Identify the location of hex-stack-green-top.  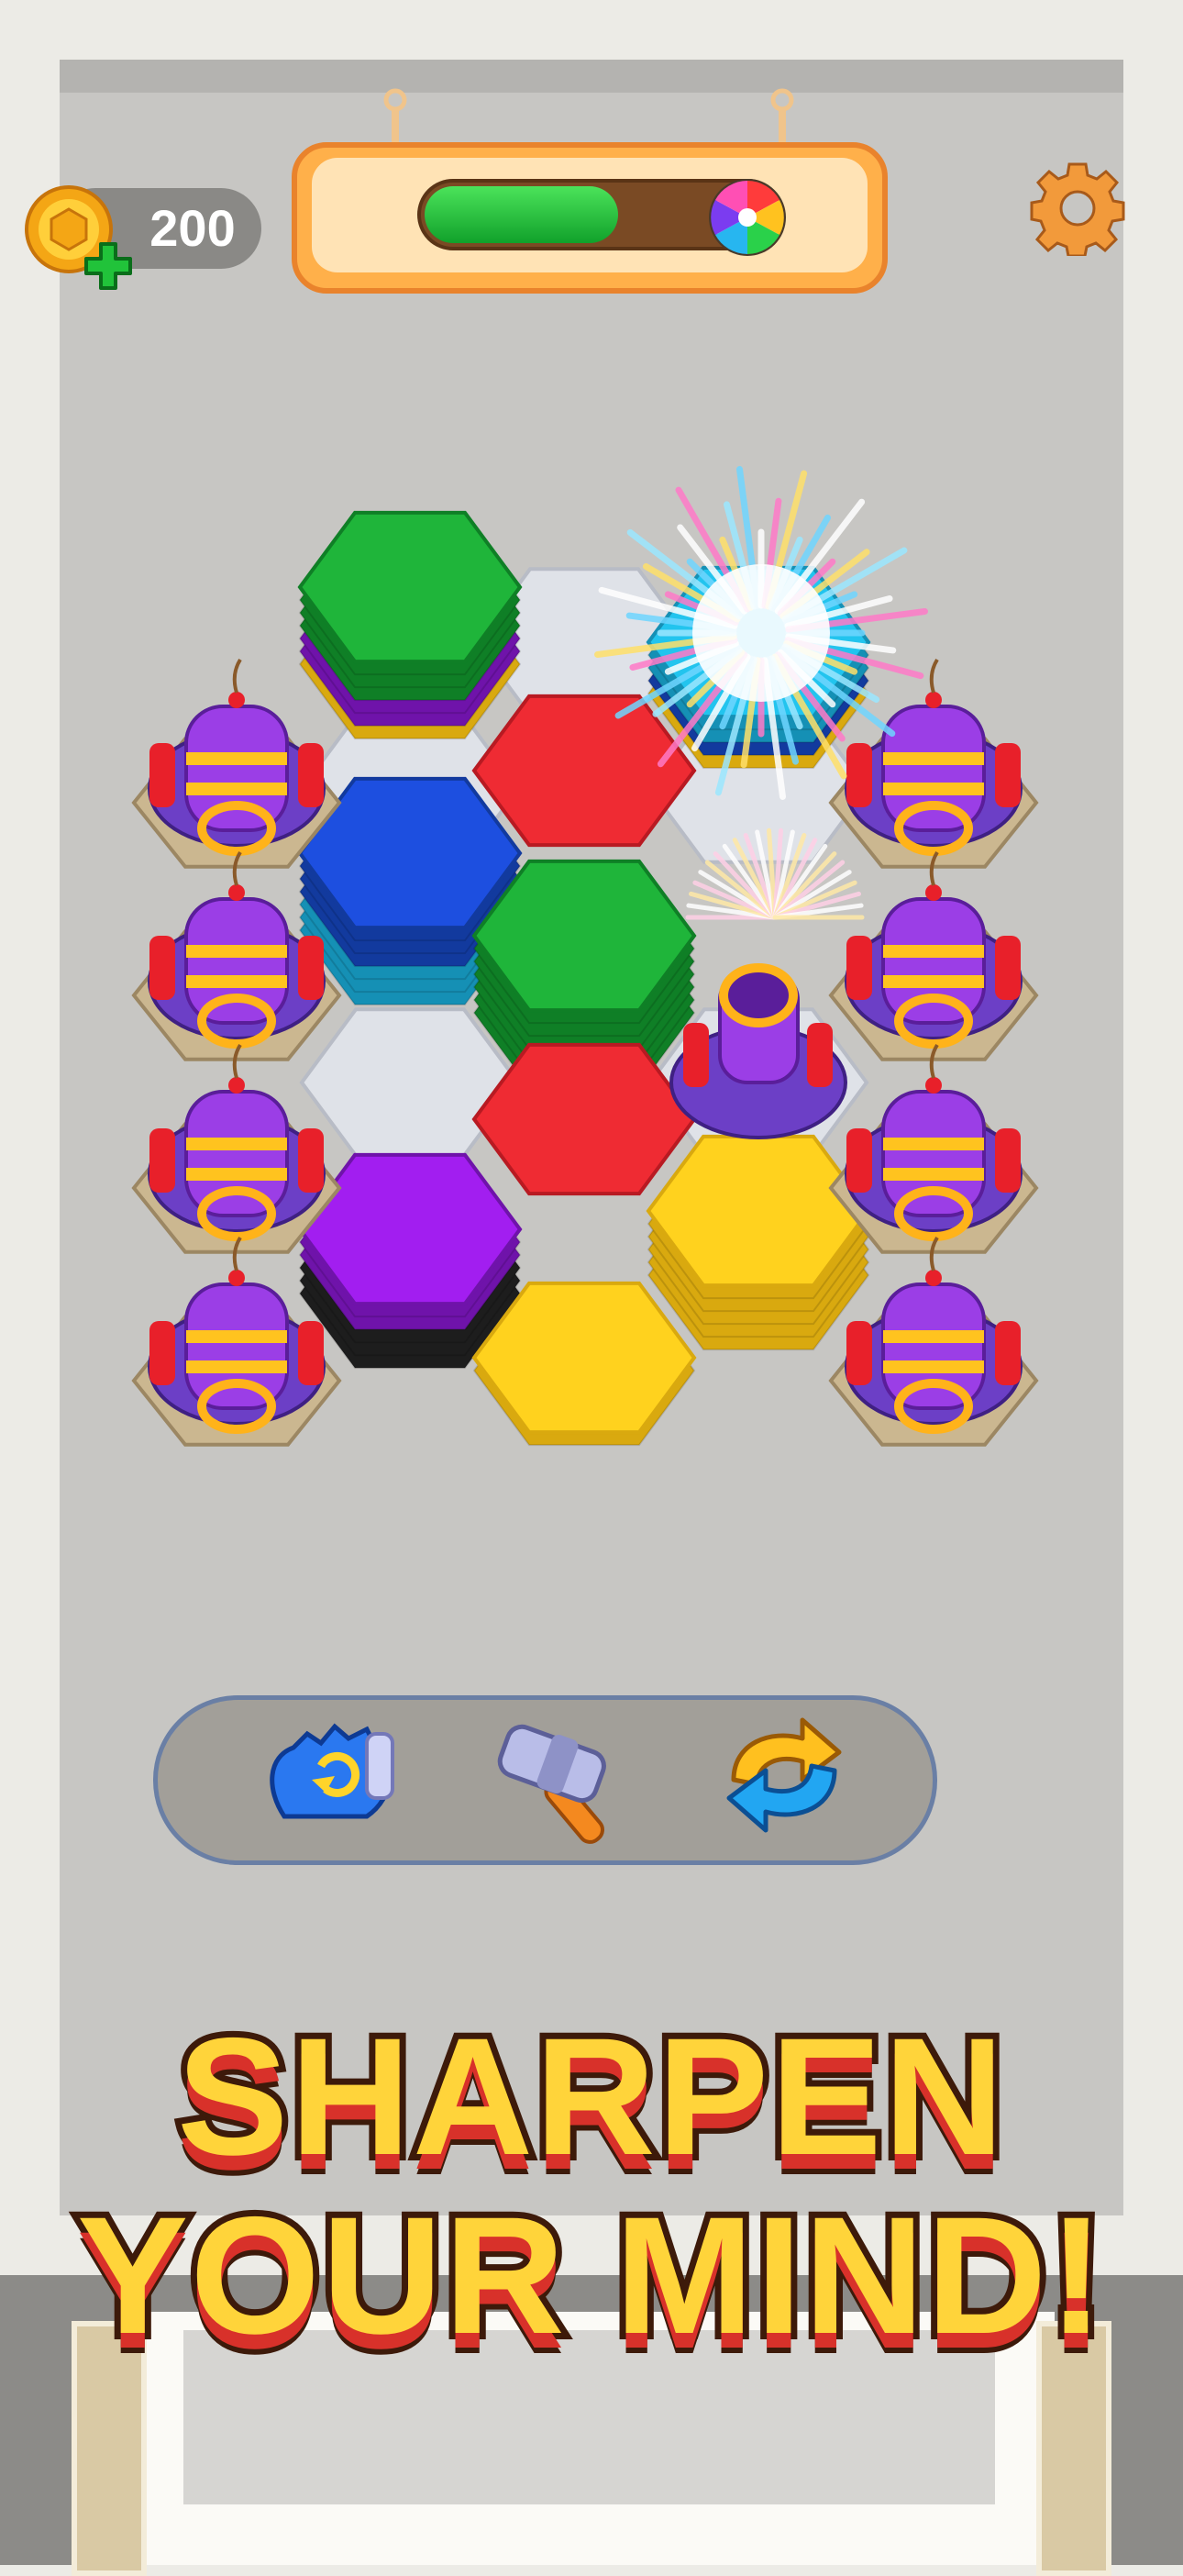
(410, 625).